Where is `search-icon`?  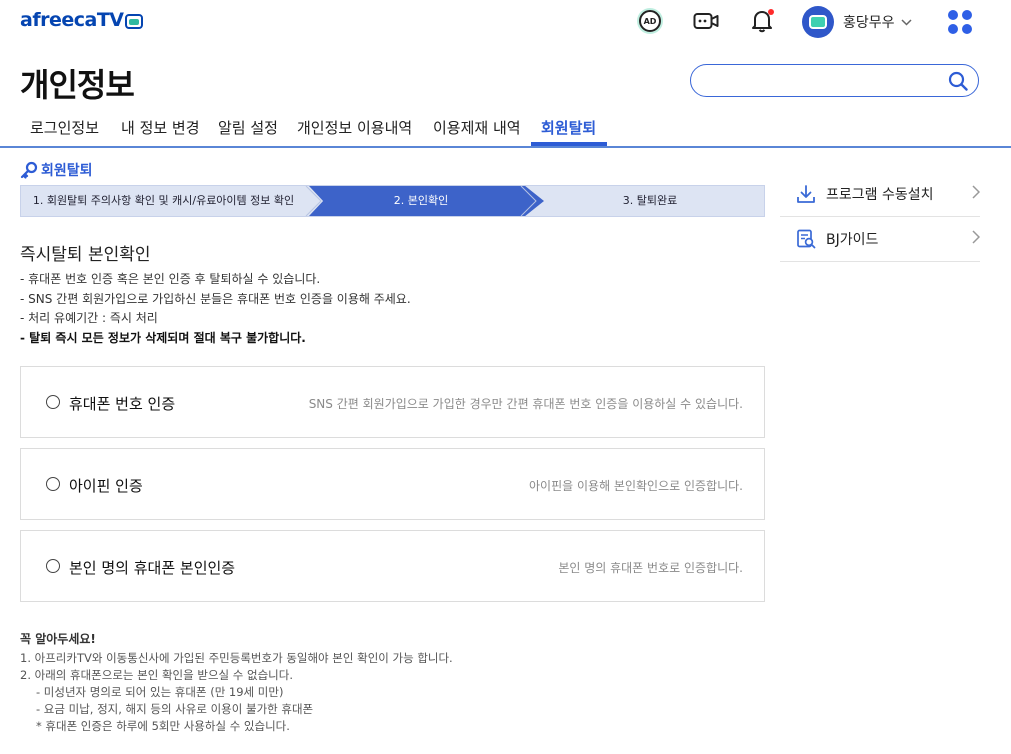
search-icon is located at coordinates (958, 81).